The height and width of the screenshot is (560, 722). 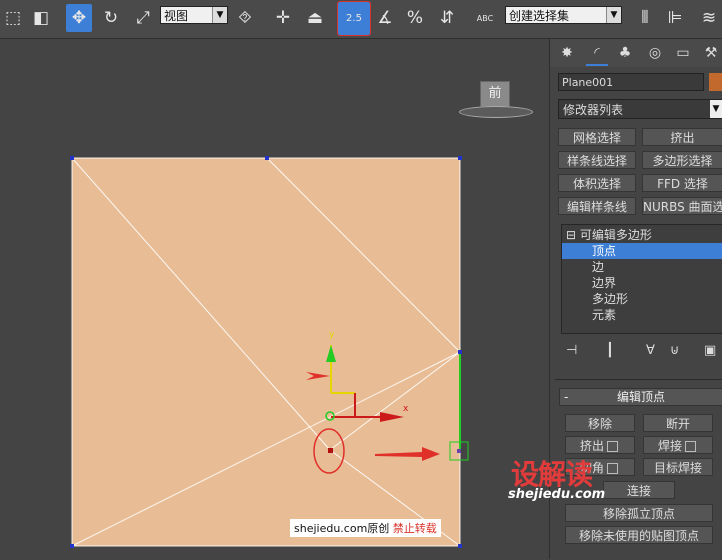 What do you see at coordinates (683, 53) in the screenshot?
I see `display-tab-icon: ▭` at bounding box center [683, 53].